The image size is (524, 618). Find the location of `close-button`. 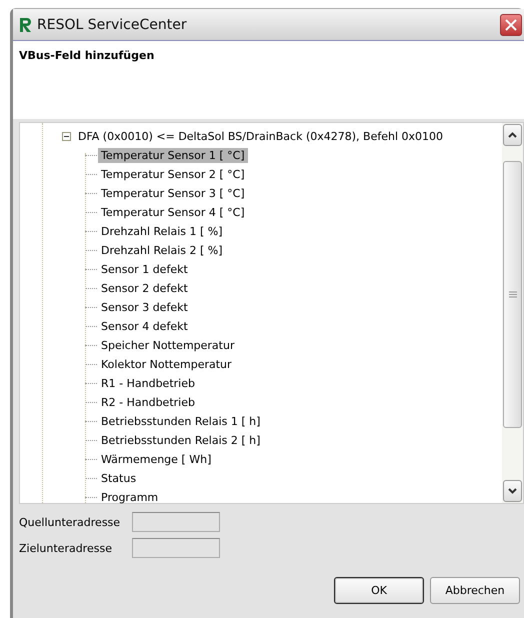

close-button is located at coordinates (511, 25).